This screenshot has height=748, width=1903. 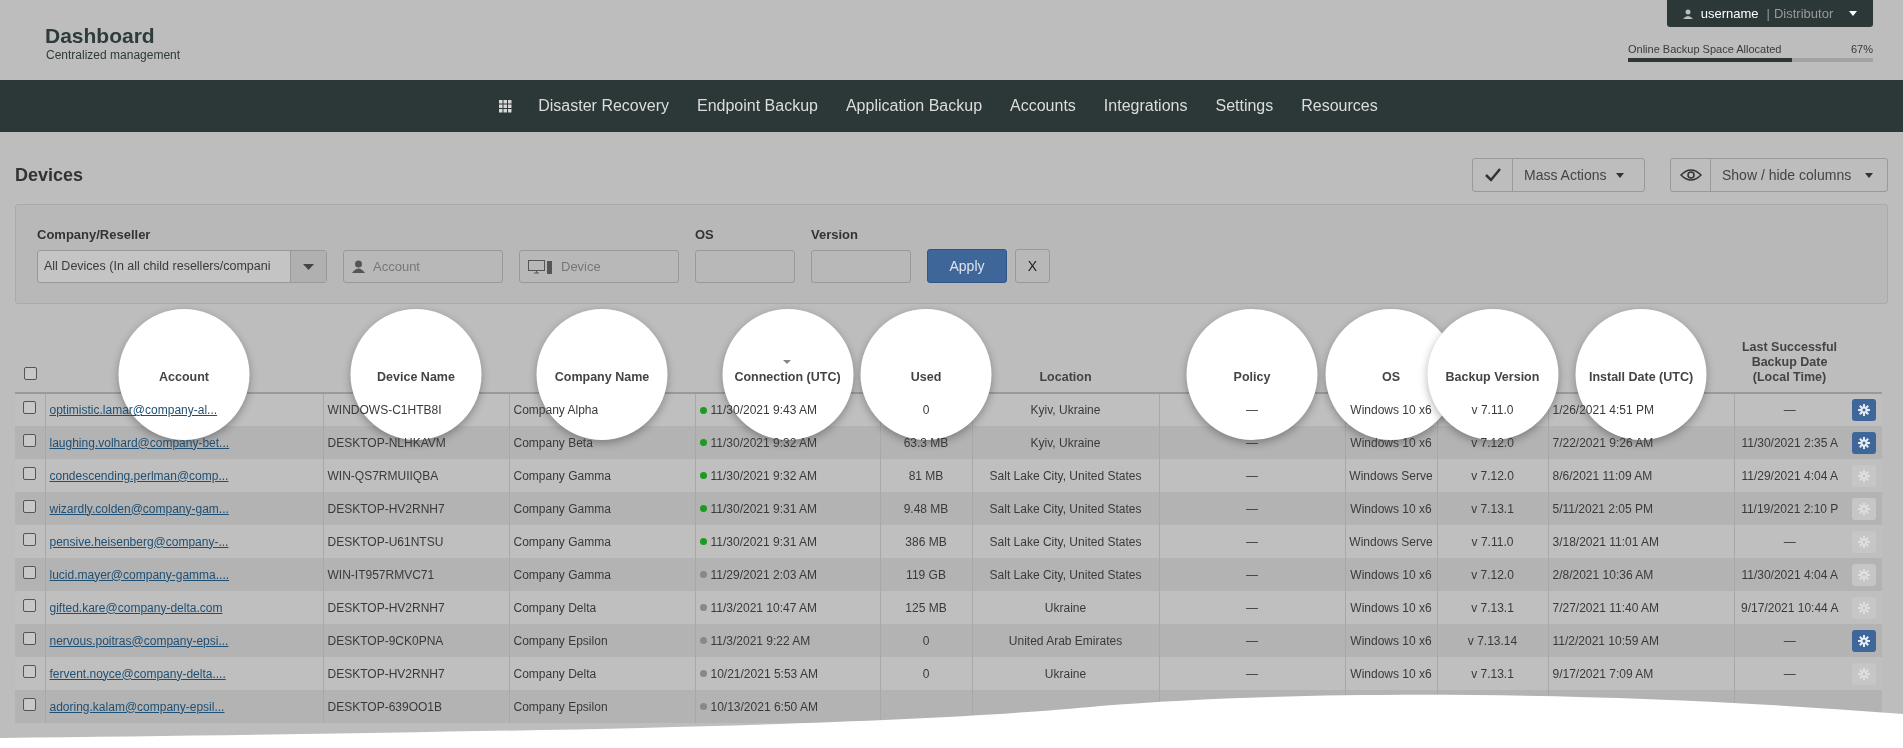 I want to click on account-link: gifted.kare@company-delta.com, so click(x=136, y=607).